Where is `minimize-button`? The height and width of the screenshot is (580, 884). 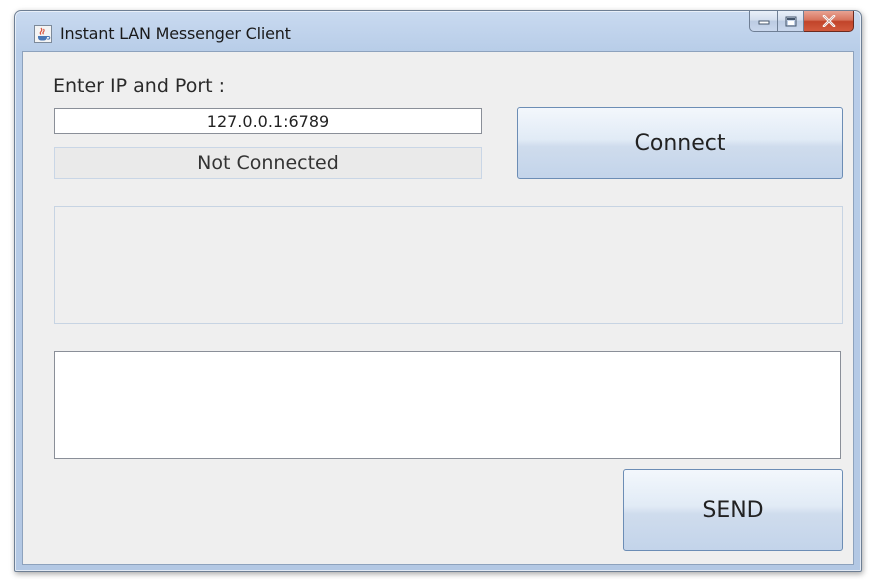 minimize-button is located at coordinates (763, 21).